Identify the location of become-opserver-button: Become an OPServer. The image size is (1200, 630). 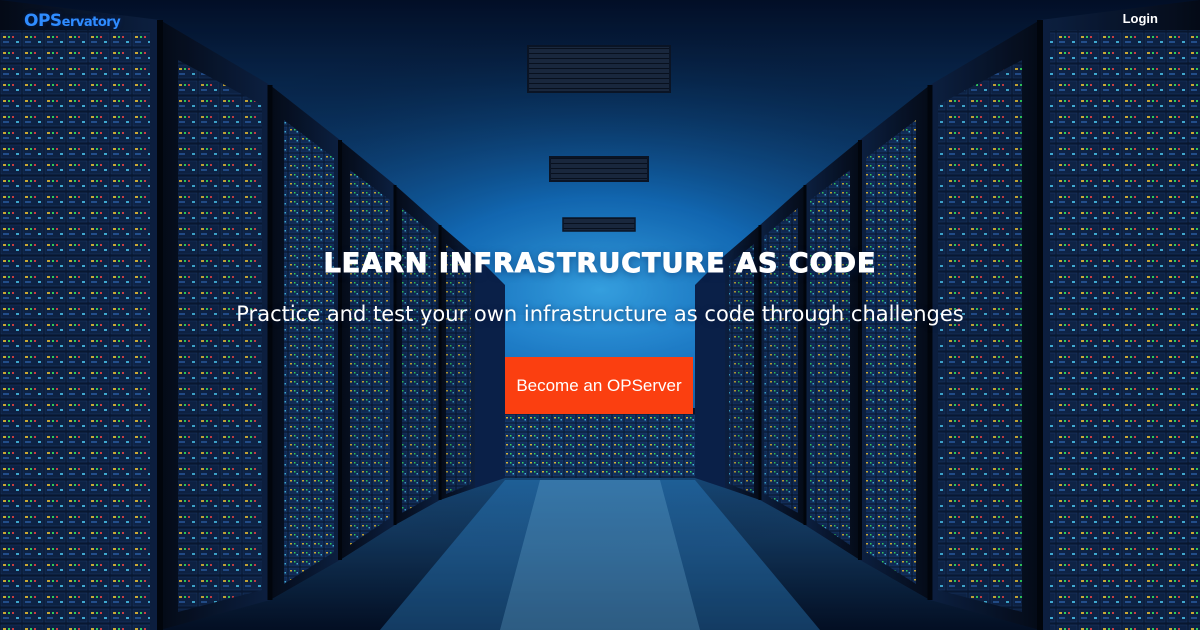
(599, 385).